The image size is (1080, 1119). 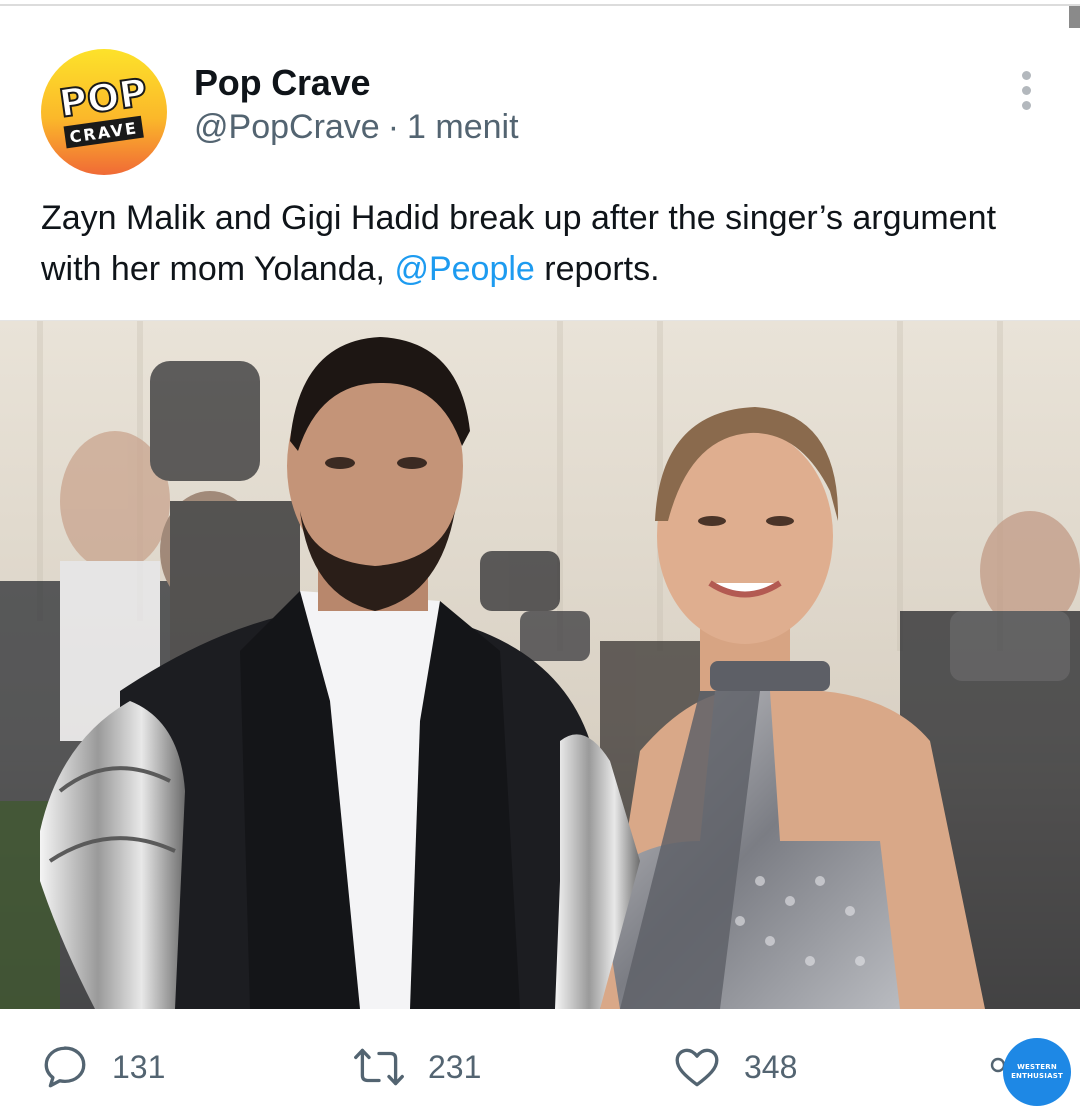 I want to click on watermark-line-1: WESTERN, so click(x=1037, y=1067).